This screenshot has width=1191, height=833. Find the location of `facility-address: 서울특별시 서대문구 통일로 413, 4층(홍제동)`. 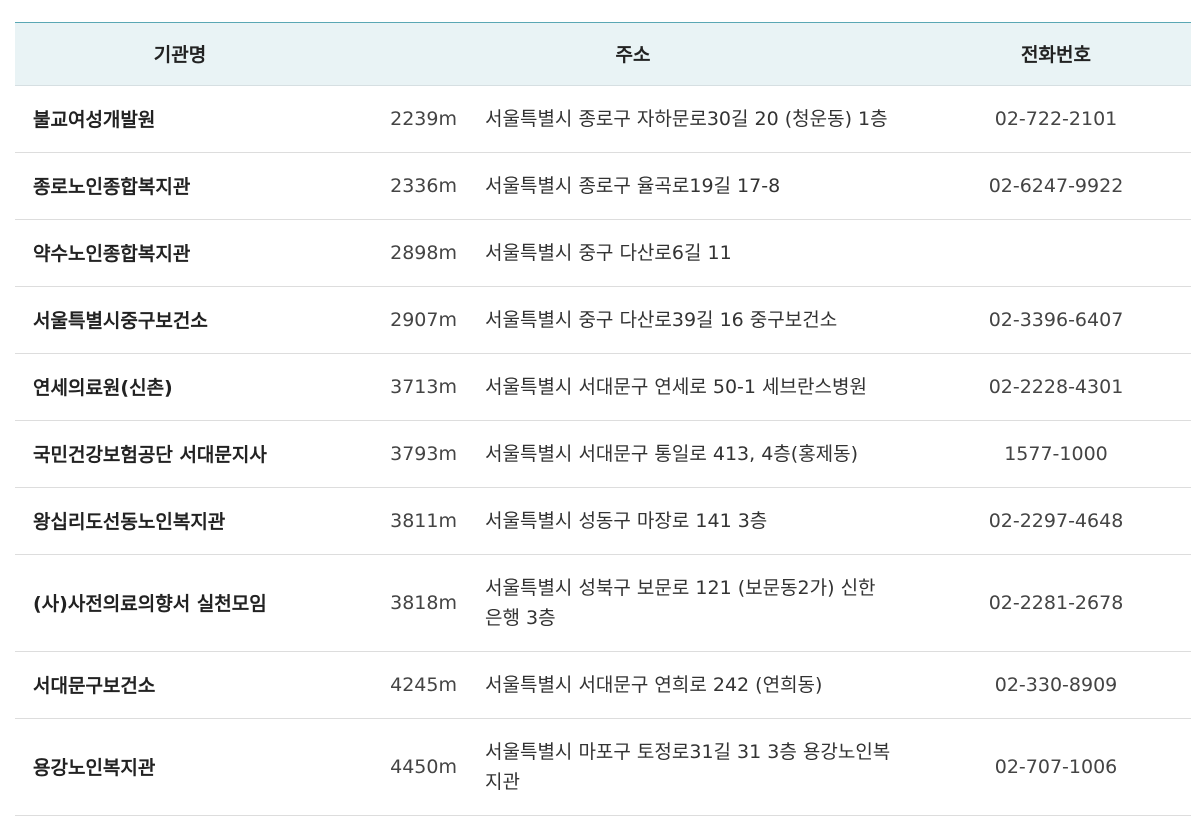

facility-address: 서울특별시 서대문구 통일로 413, 4층(홍제동) is located at coordinates (672, 453).